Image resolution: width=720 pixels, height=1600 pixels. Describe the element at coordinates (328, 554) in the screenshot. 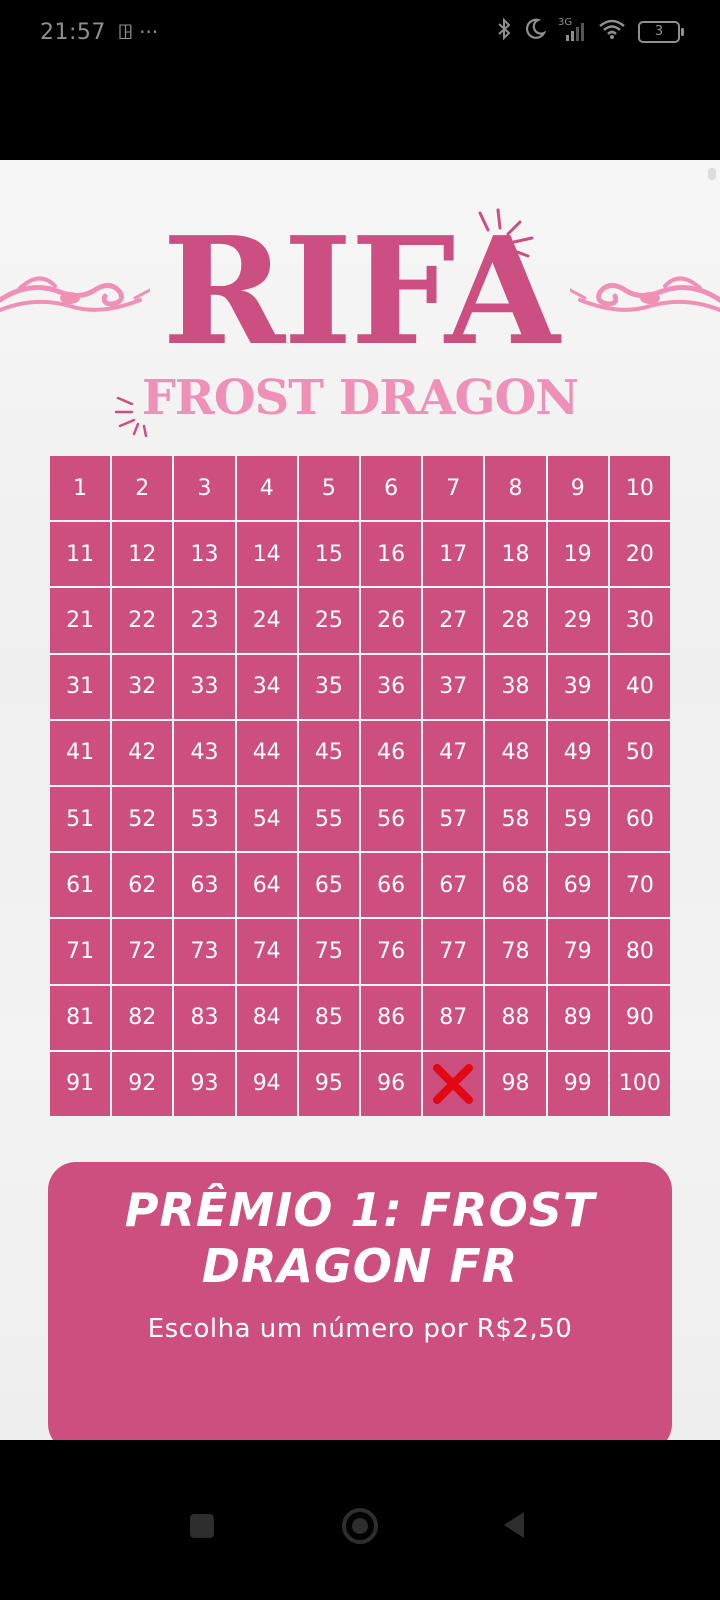

I see `raffle-number-cell: 15` at that location.